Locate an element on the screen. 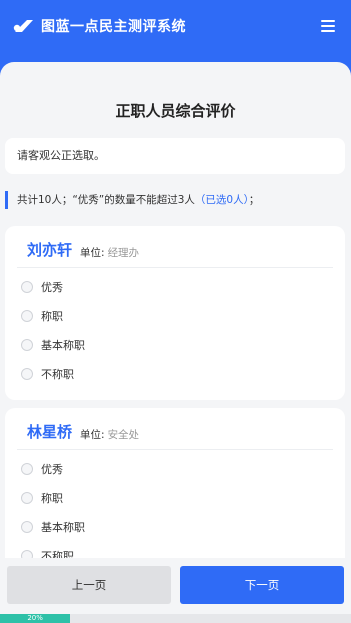 This screenshot has width=351, height=623. progress-bar: 20% is located at coordinates (175, 618).